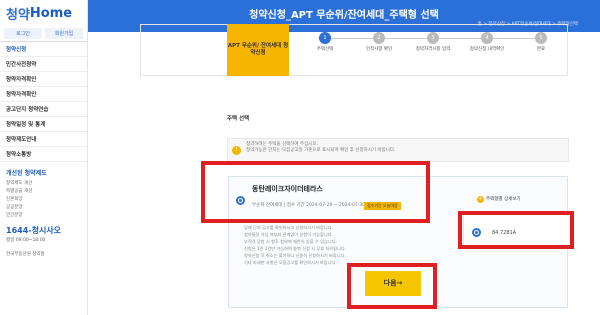 The height and width of the screenshot is (315, 600). I want to click on improved-system-list: 청약제도 개선 특별공급 개선 신혼희망 공공분양 민간분양, so click(43, 199).